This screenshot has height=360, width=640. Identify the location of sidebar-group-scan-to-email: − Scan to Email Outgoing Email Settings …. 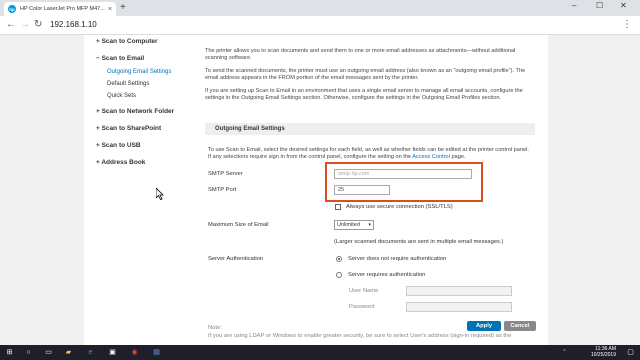
(146, 78).